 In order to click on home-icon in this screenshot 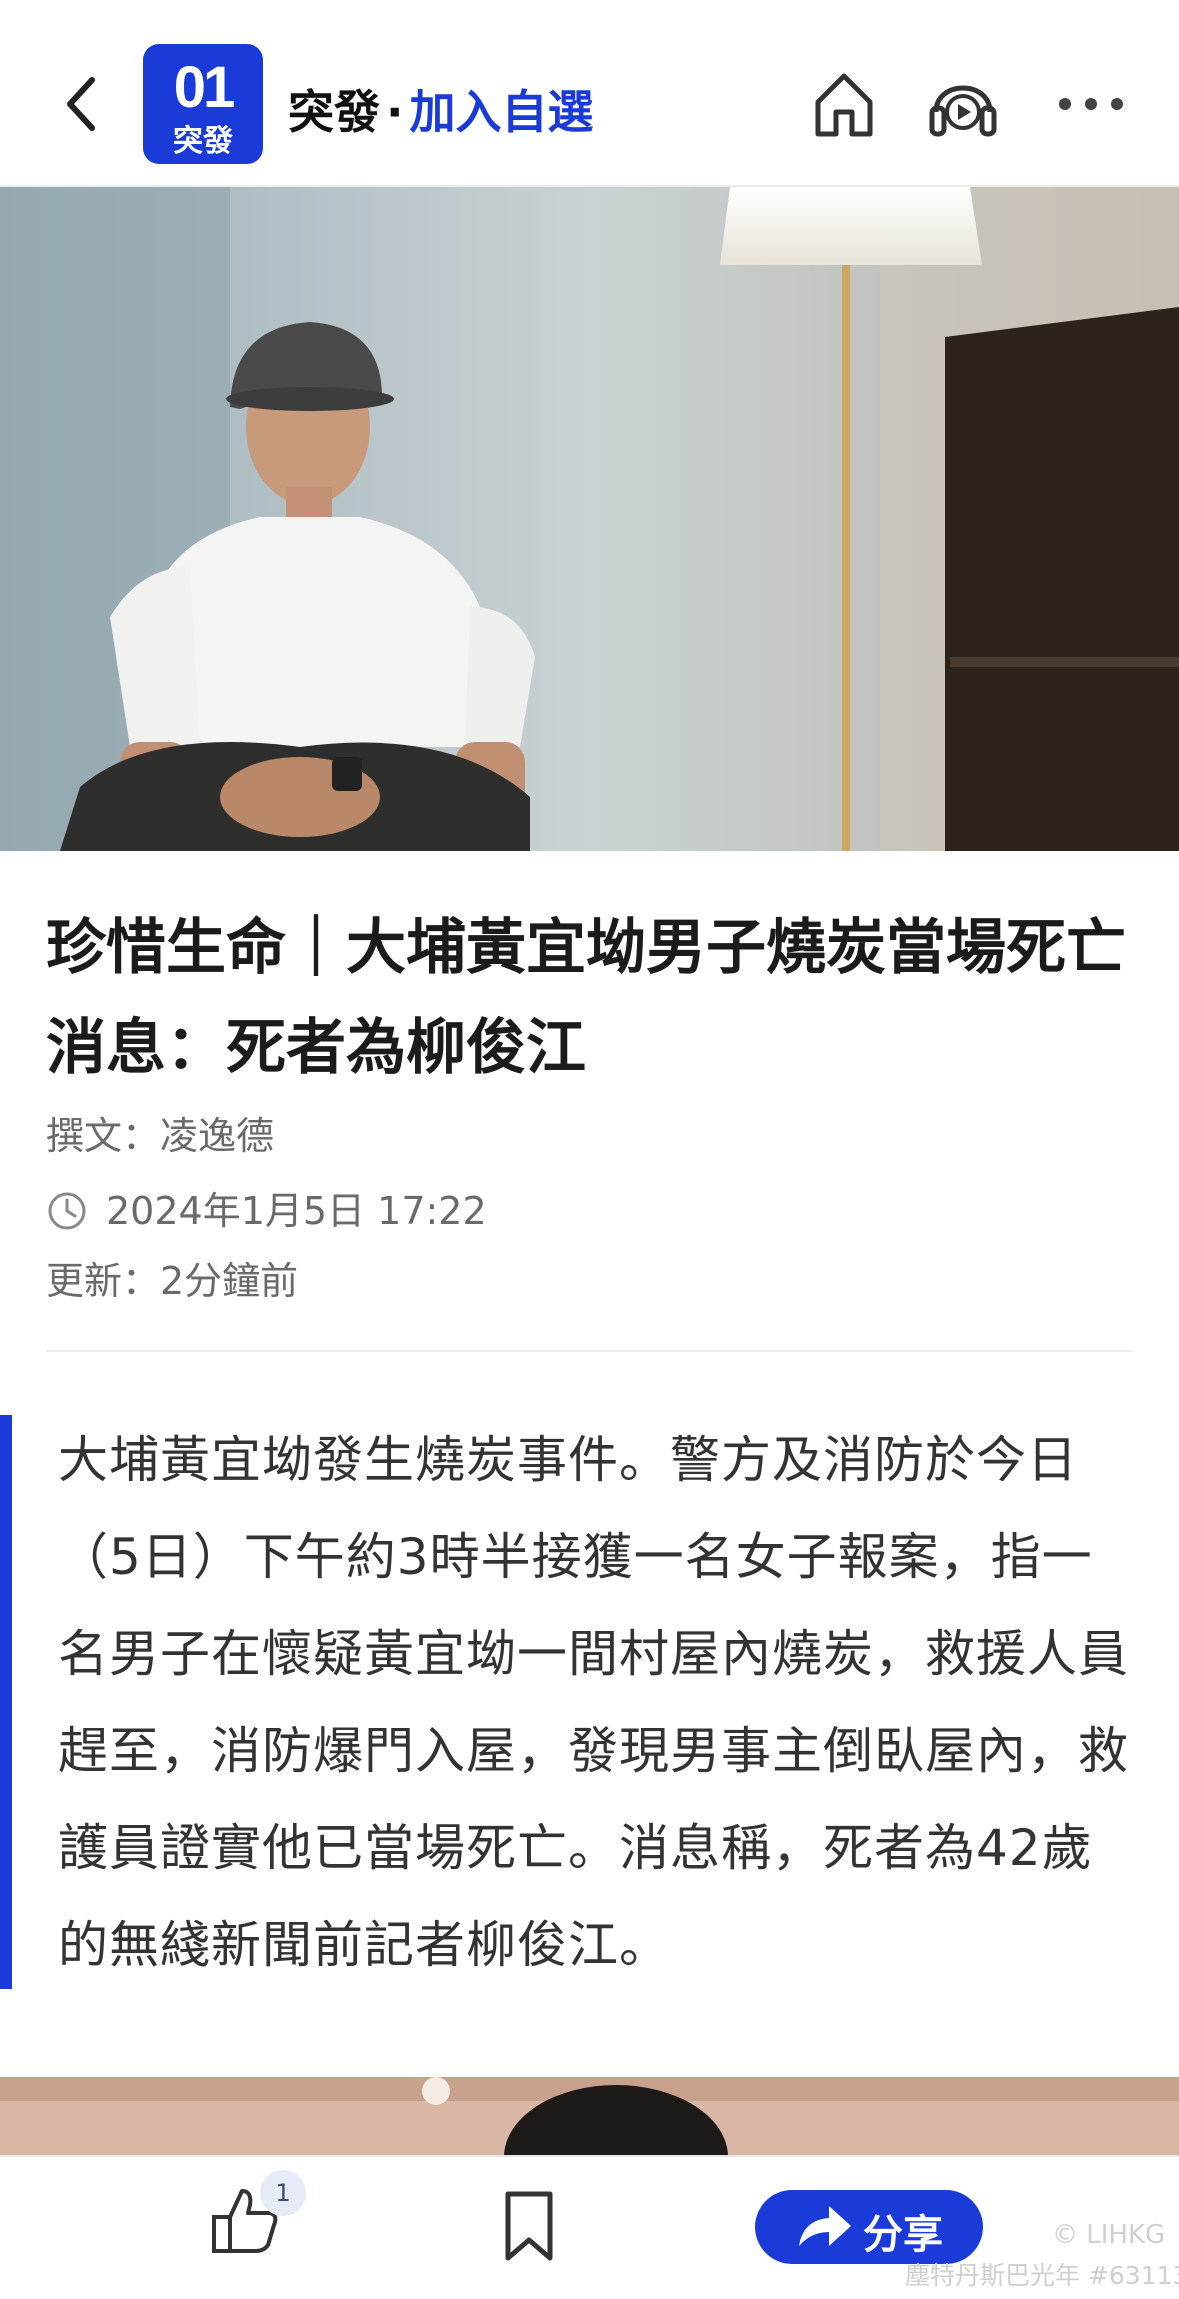, I will do `click(844, 104)`.